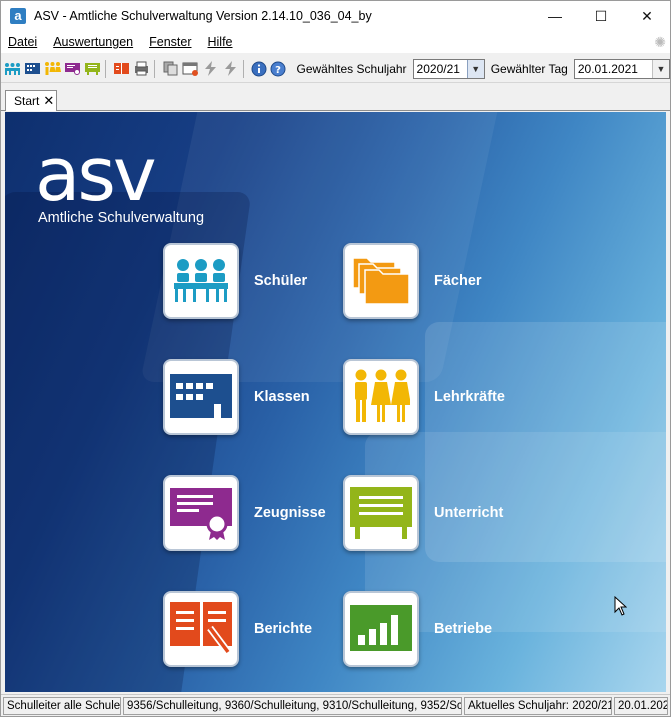 The width and height of the screenshot is (671, 717). I want to click on report-book-icon, so click(201, 629).